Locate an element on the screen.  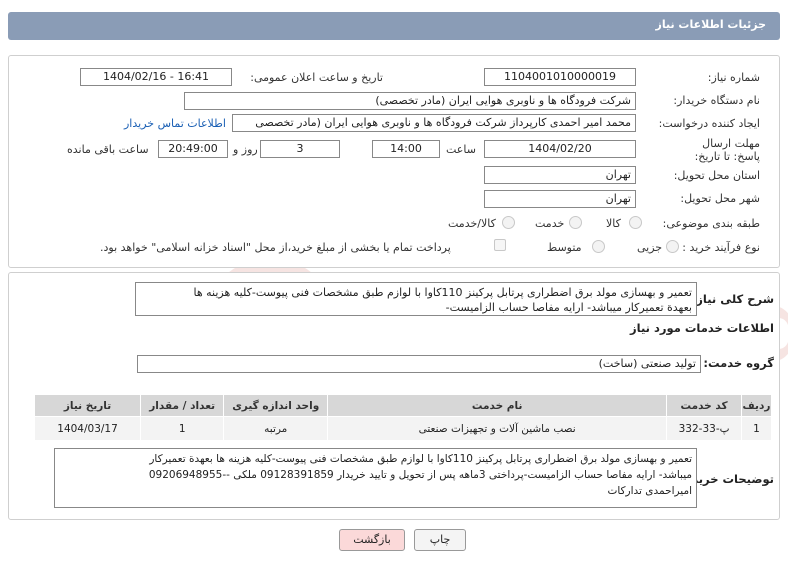
col-row: ردیف is located at coordinates (756, 405).